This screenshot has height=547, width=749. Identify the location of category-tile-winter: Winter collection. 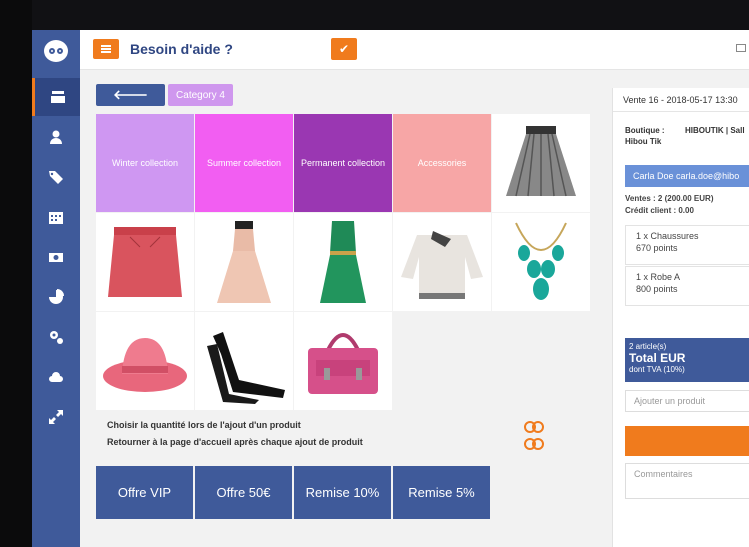
(145, 163).